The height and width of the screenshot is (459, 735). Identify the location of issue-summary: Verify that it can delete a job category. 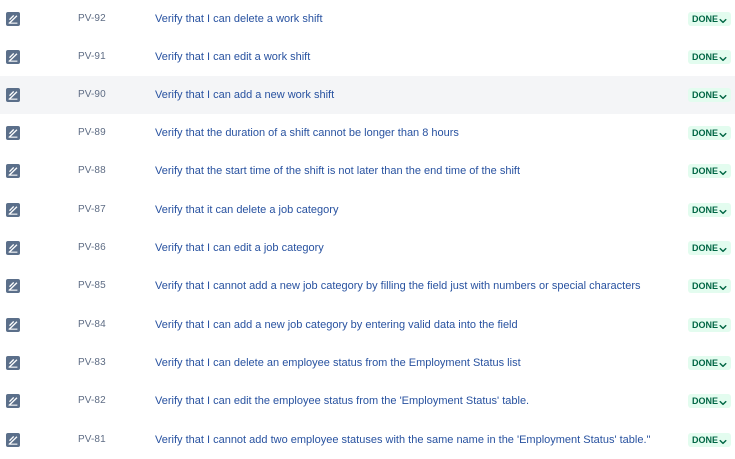
(246, 210).